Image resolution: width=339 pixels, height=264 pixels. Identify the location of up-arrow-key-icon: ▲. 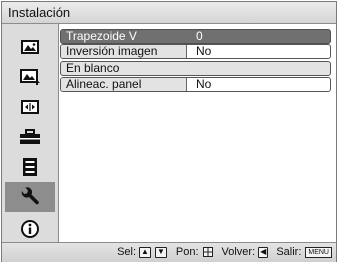
(145, 252).